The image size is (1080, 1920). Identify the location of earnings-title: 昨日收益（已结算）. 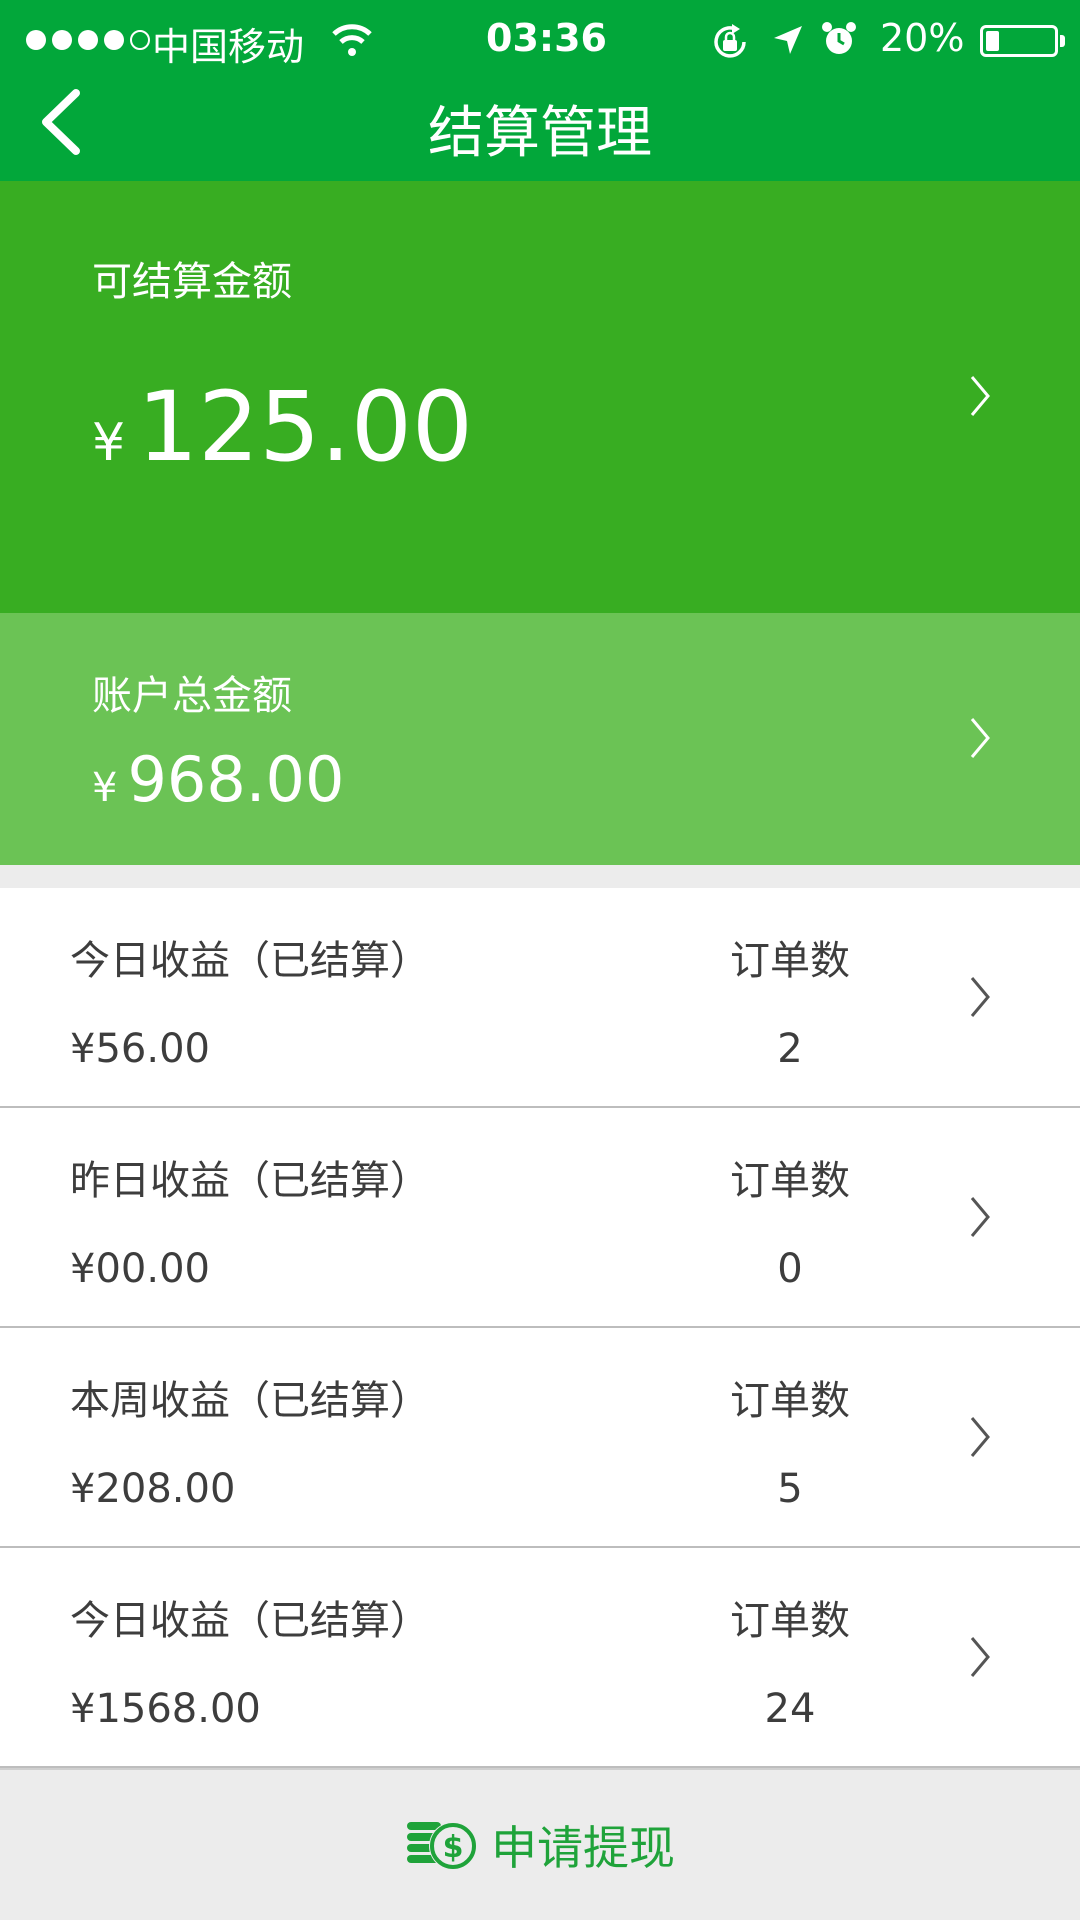
(250, 1181).